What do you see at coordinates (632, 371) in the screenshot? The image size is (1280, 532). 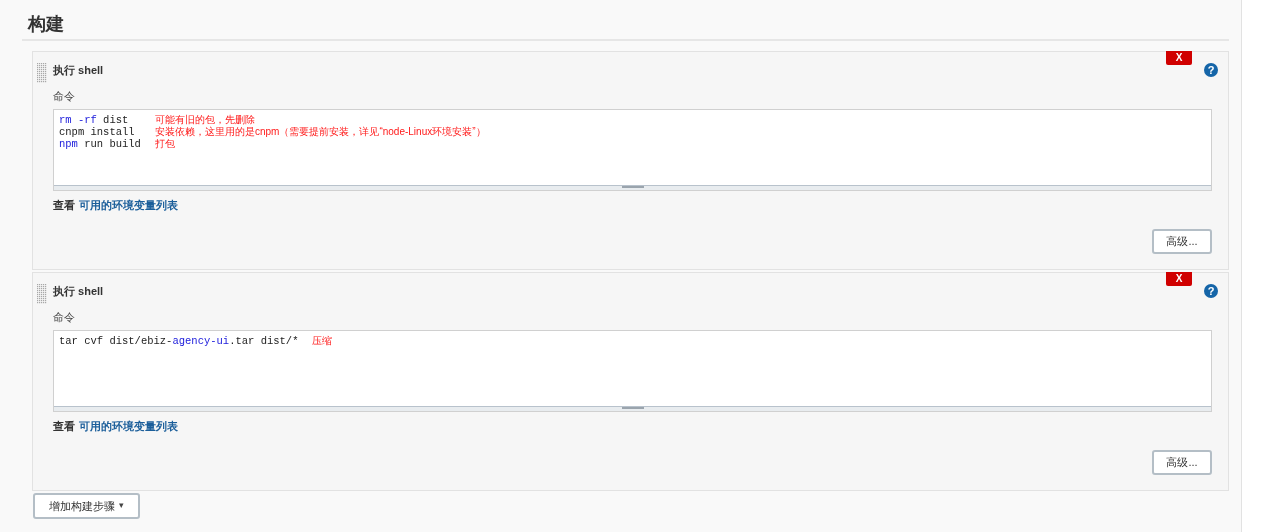 I see `command-textarea: tar cvf dist/ebiz-agency-ui.tar dist/* 压缩` at bounding box center [632, 371].